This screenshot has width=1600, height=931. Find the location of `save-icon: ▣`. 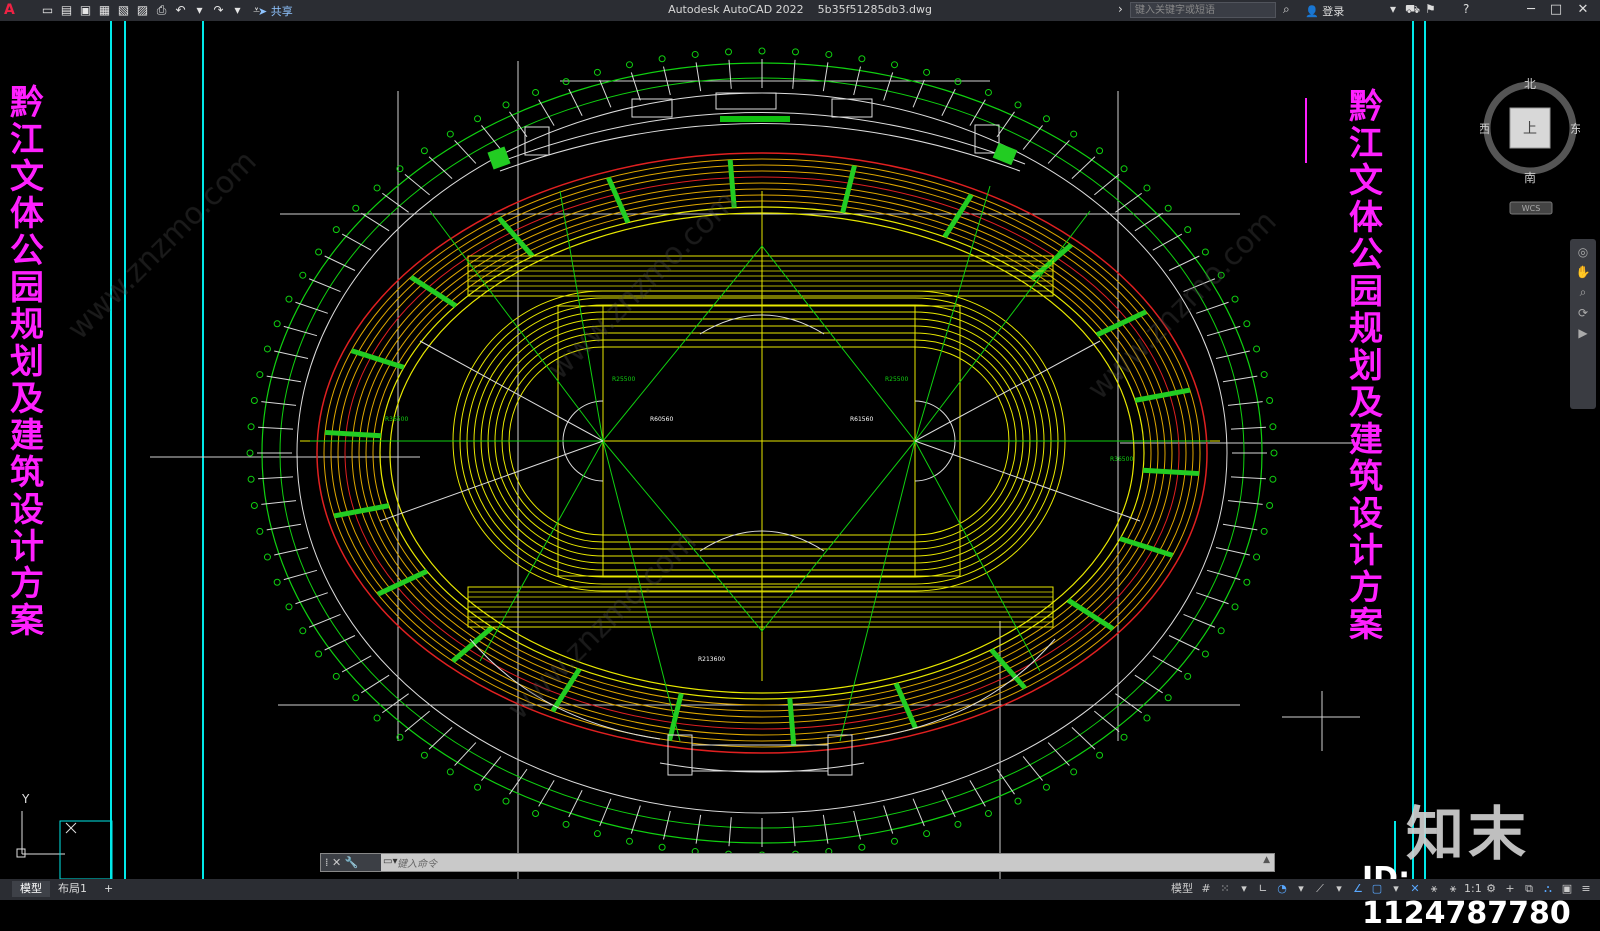

save-icon: ▣ is located at coordinates (85, 10).